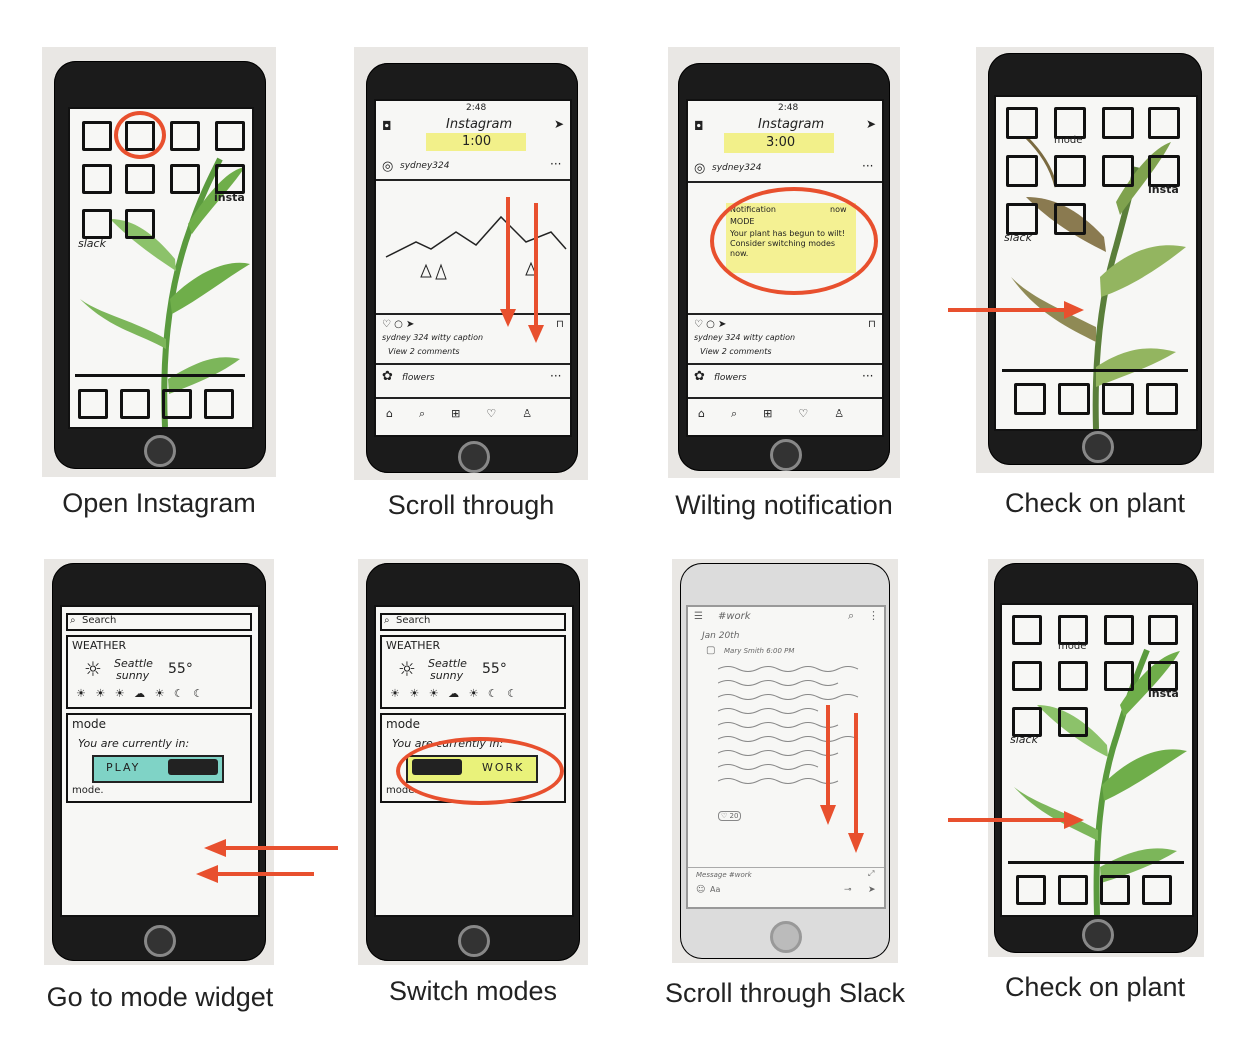 The image size is (1260, 1054). Describe the element at coordinates (851, 616) in the screenshot. I see `search-icon: ⌕` at that location.